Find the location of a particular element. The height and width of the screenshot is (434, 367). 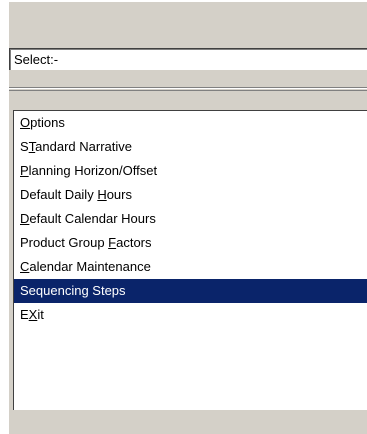

top-border is located at coordinates (183, 1).